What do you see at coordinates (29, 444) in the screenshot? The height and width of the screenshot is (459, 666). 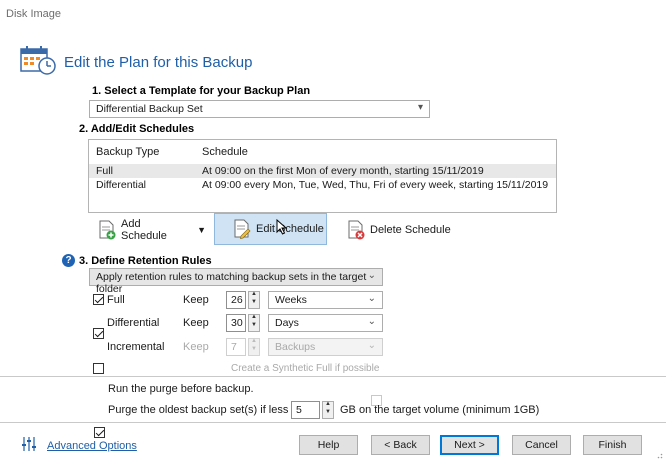 I see `sliders-icon` at bounding box center [29, 444].